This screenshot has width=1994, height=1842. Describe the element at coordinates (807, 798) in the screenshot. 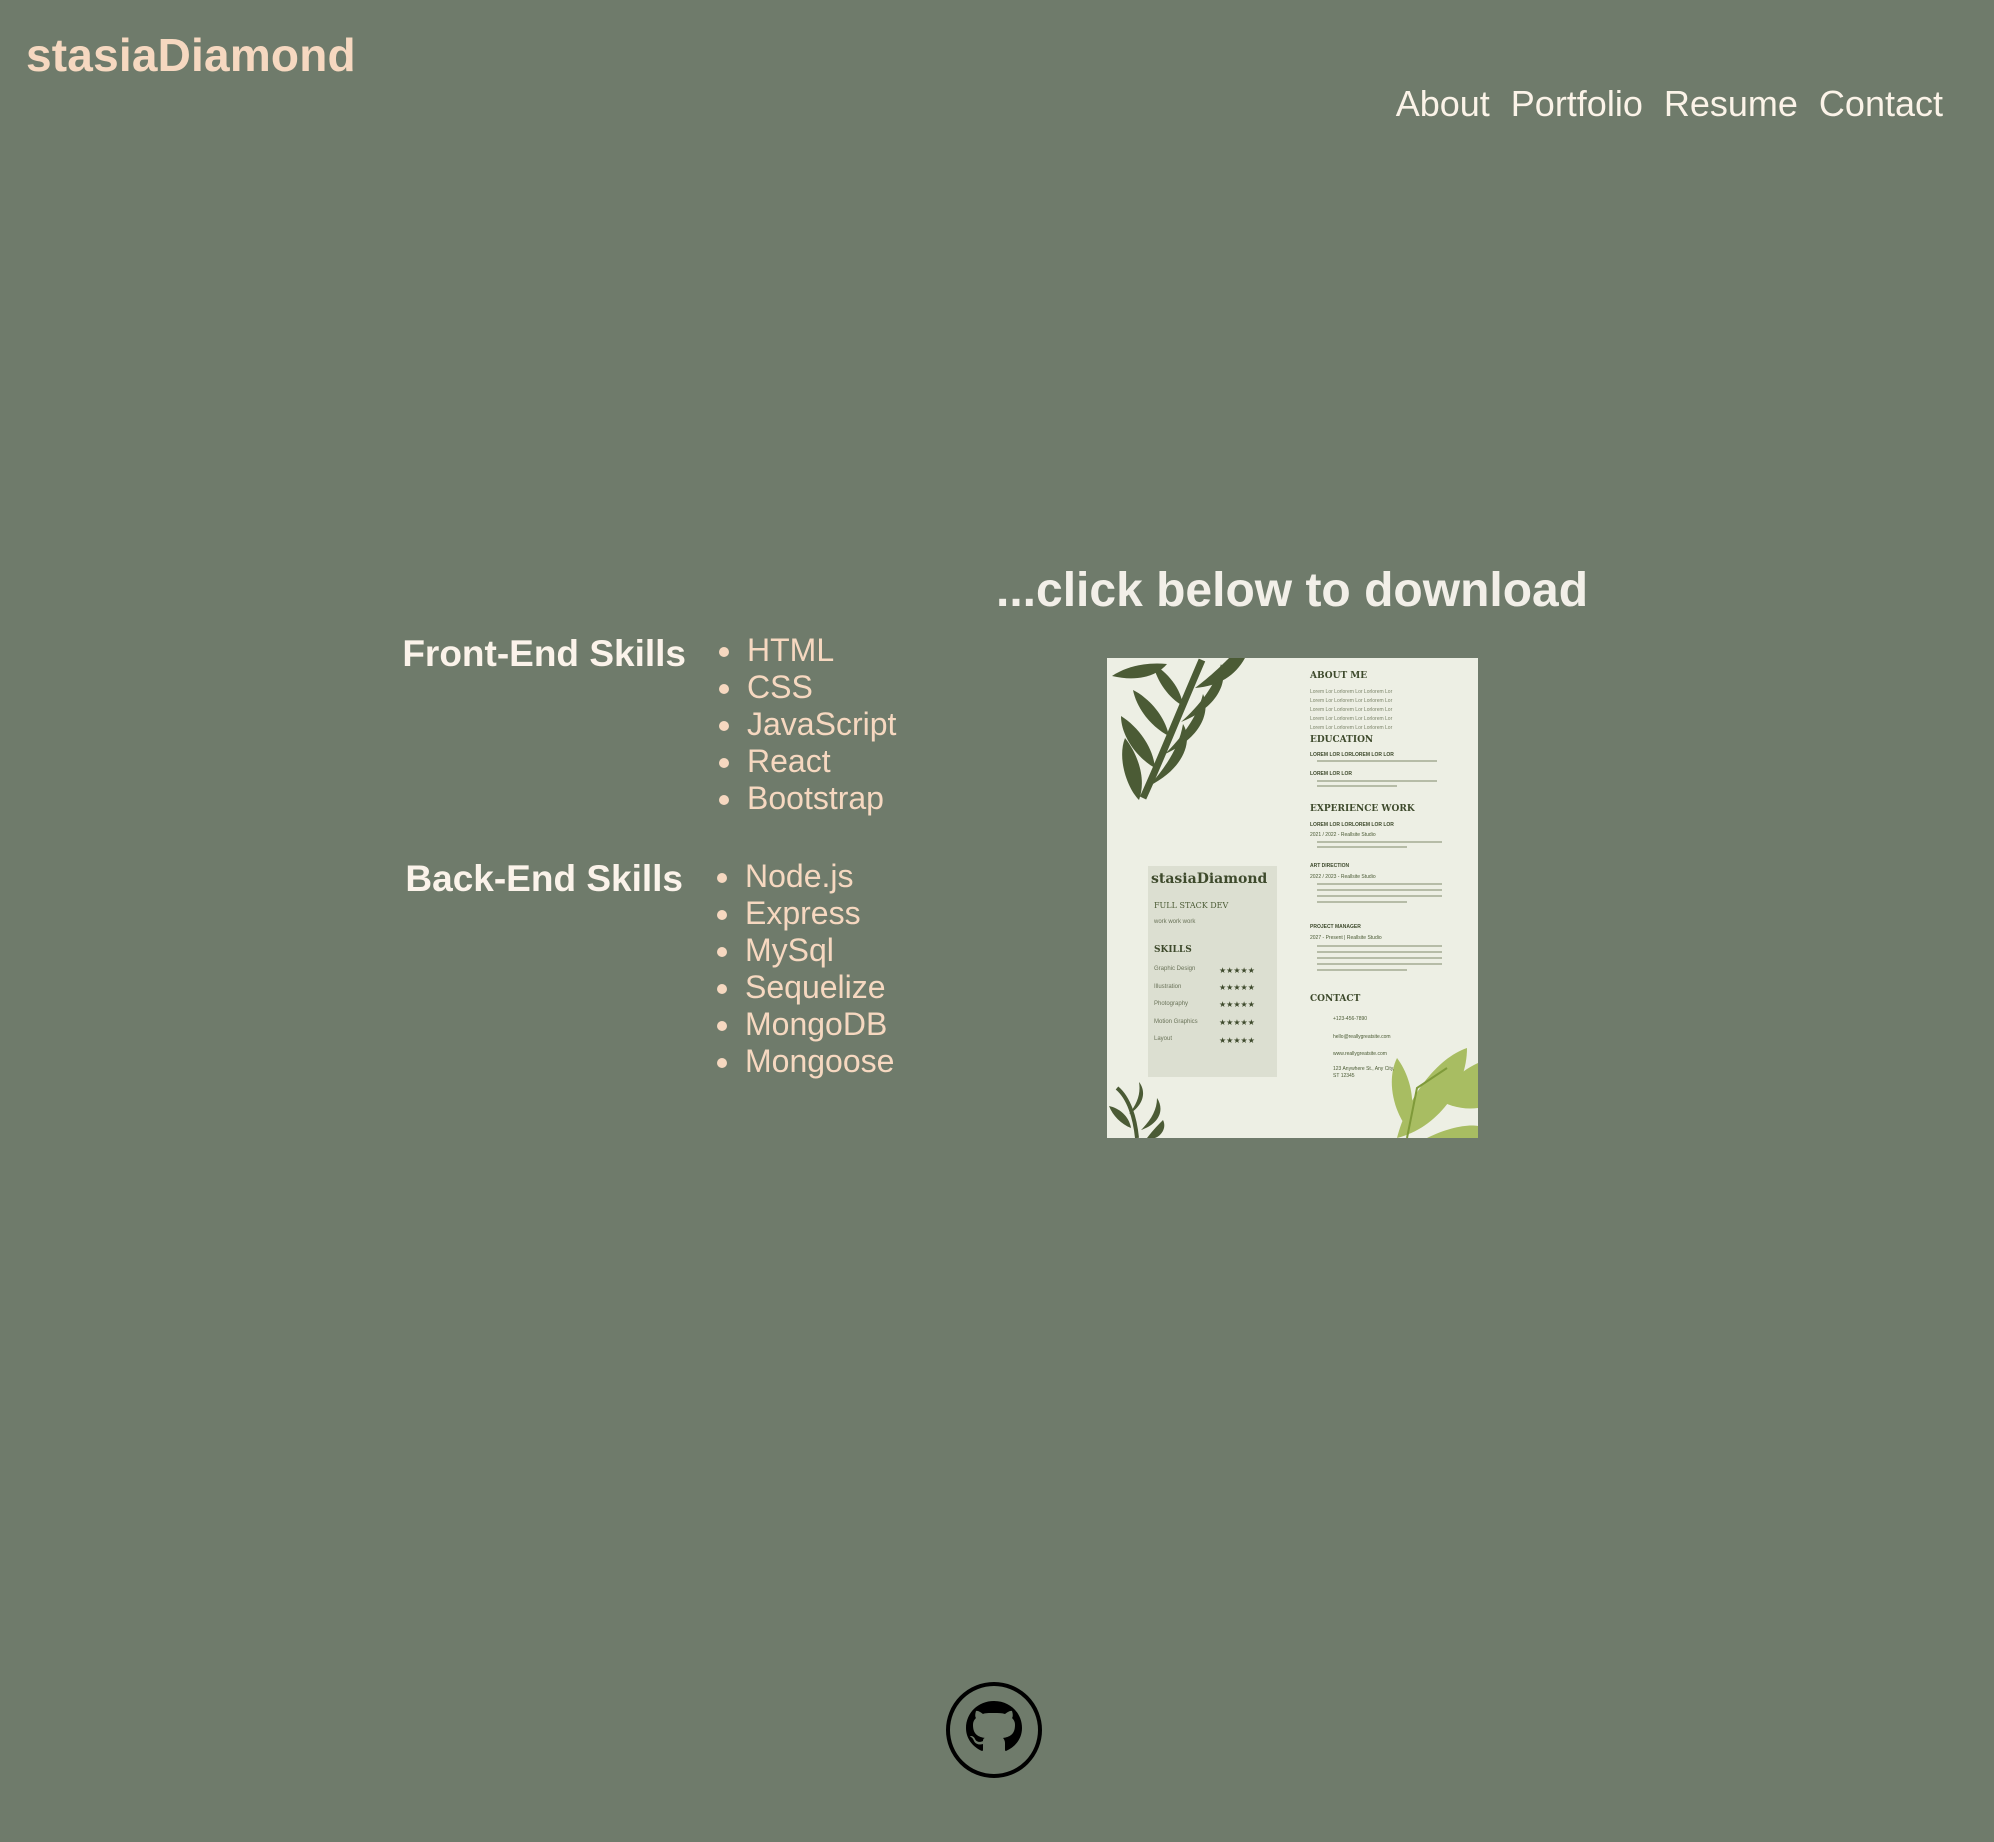

I see `skill-item: Bootstrap` at that location.